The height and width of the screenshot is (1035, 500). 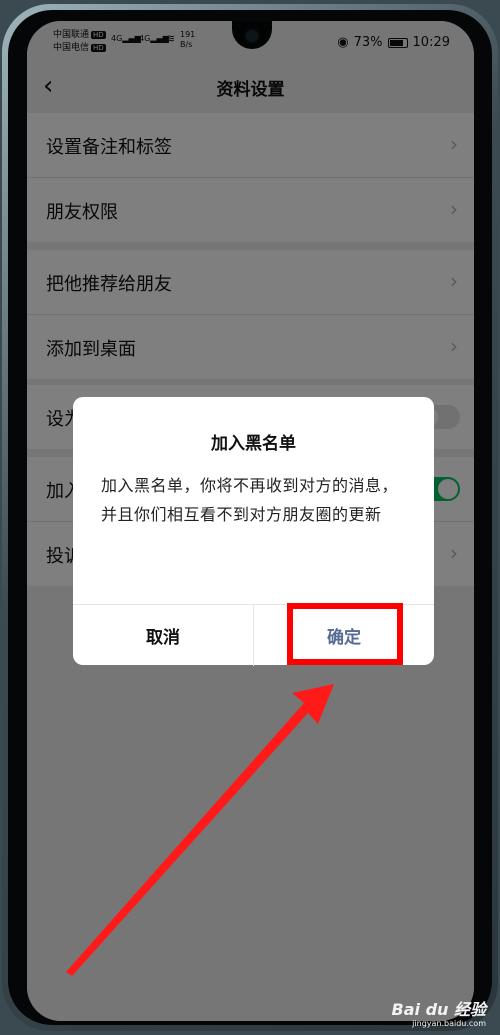 I want to click on watermark: Bai du 经验 jingyan.baidu.com, so click(x=439, y=1015).